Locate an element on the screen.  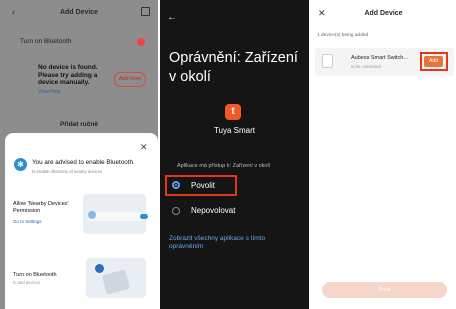
bluetooth-status-dot is located at coordinates (141, 42).